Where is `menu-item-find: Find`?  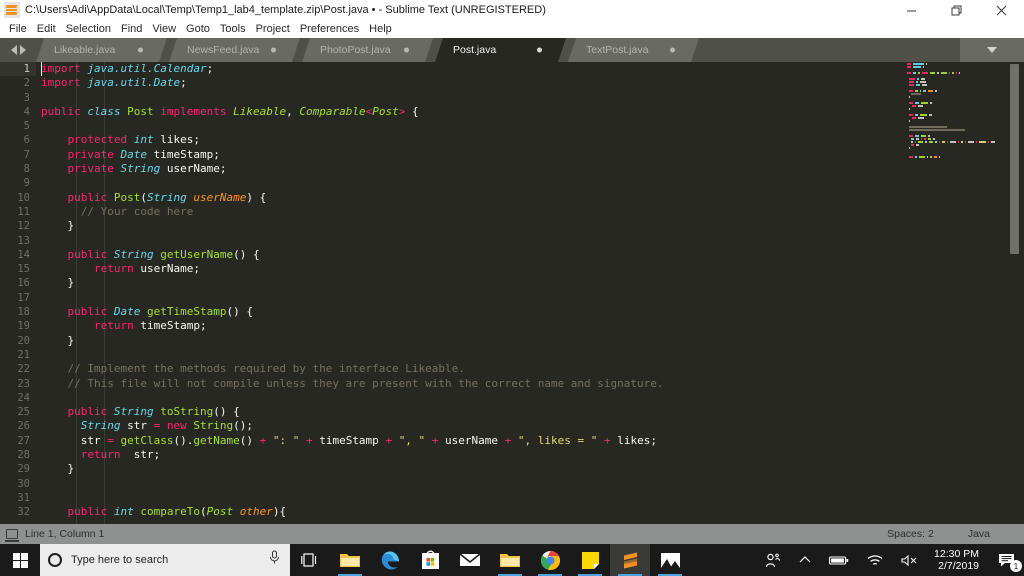 menu-item-find: Find is located at coordinates (131, 29).